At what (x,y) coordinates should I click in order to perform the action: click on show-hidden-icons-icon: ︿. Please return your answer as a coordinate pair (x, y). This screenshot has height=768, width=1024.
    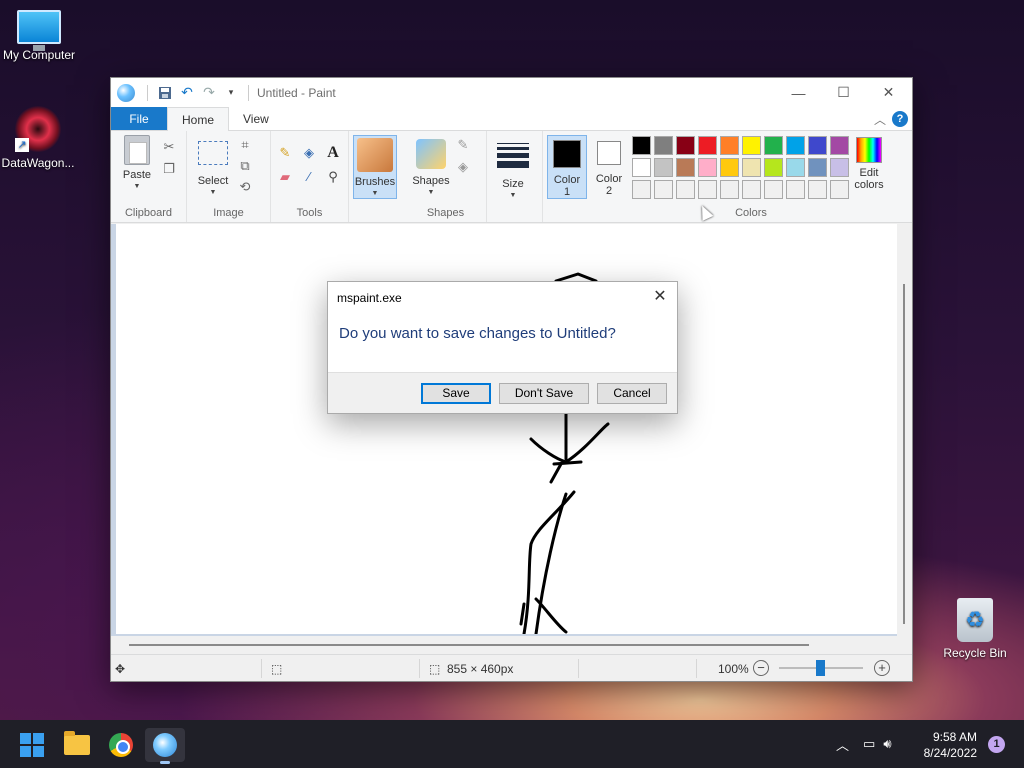
    Looking at the image, I should click on (842, 744).